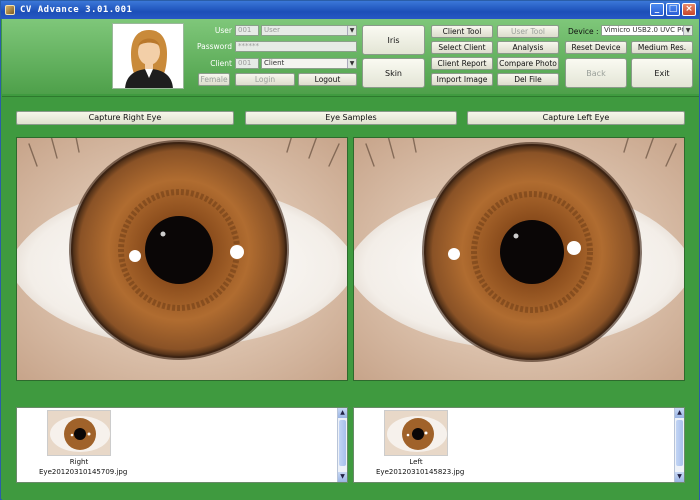  Describe the element at coordinates (214, 79) in the screenshot. I see `female-button: Female` at that location.